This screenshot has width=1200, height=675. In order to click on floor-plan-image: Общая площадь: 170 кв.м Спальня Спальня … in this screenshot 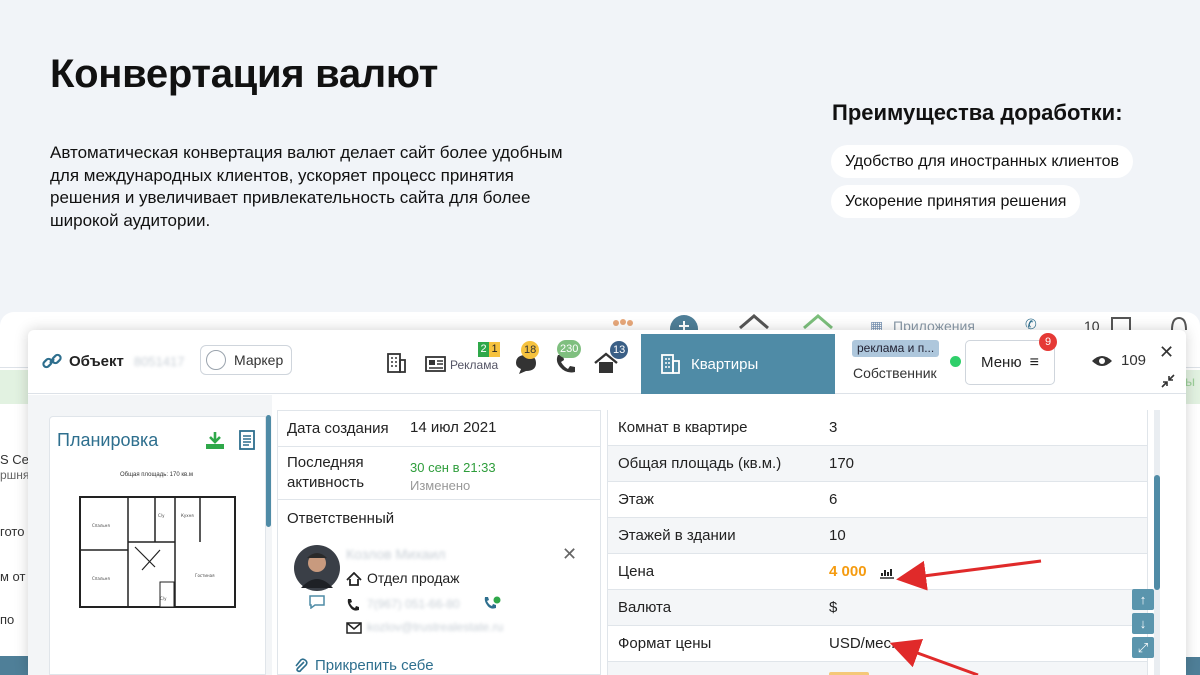, I will do `click(155, 549)`.